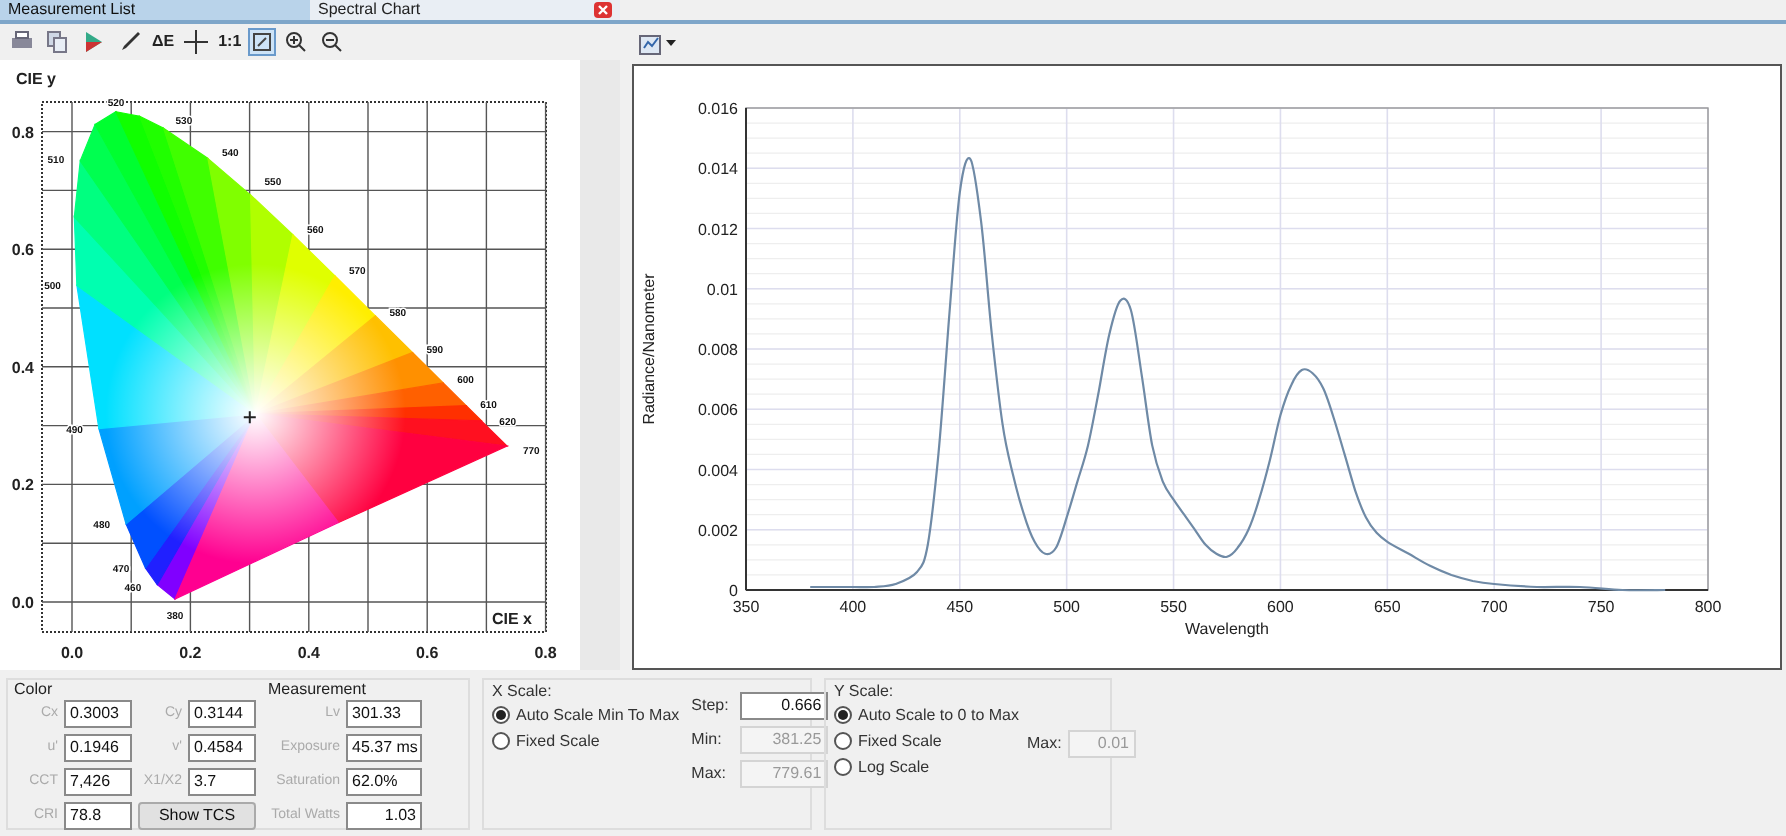 This screenshot has height=836, width=1786. I want to click on color-triangle-icon, so click(94, 42).